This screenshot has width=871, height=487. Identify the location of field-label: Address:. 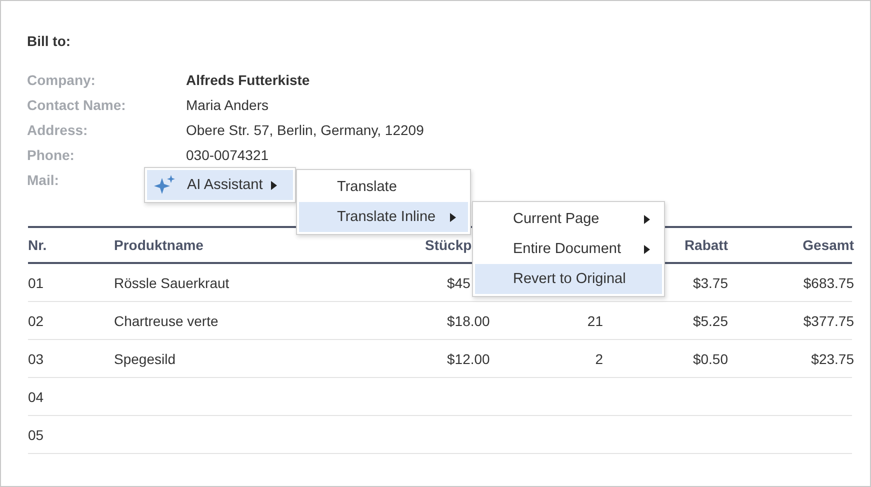
(57, 130).